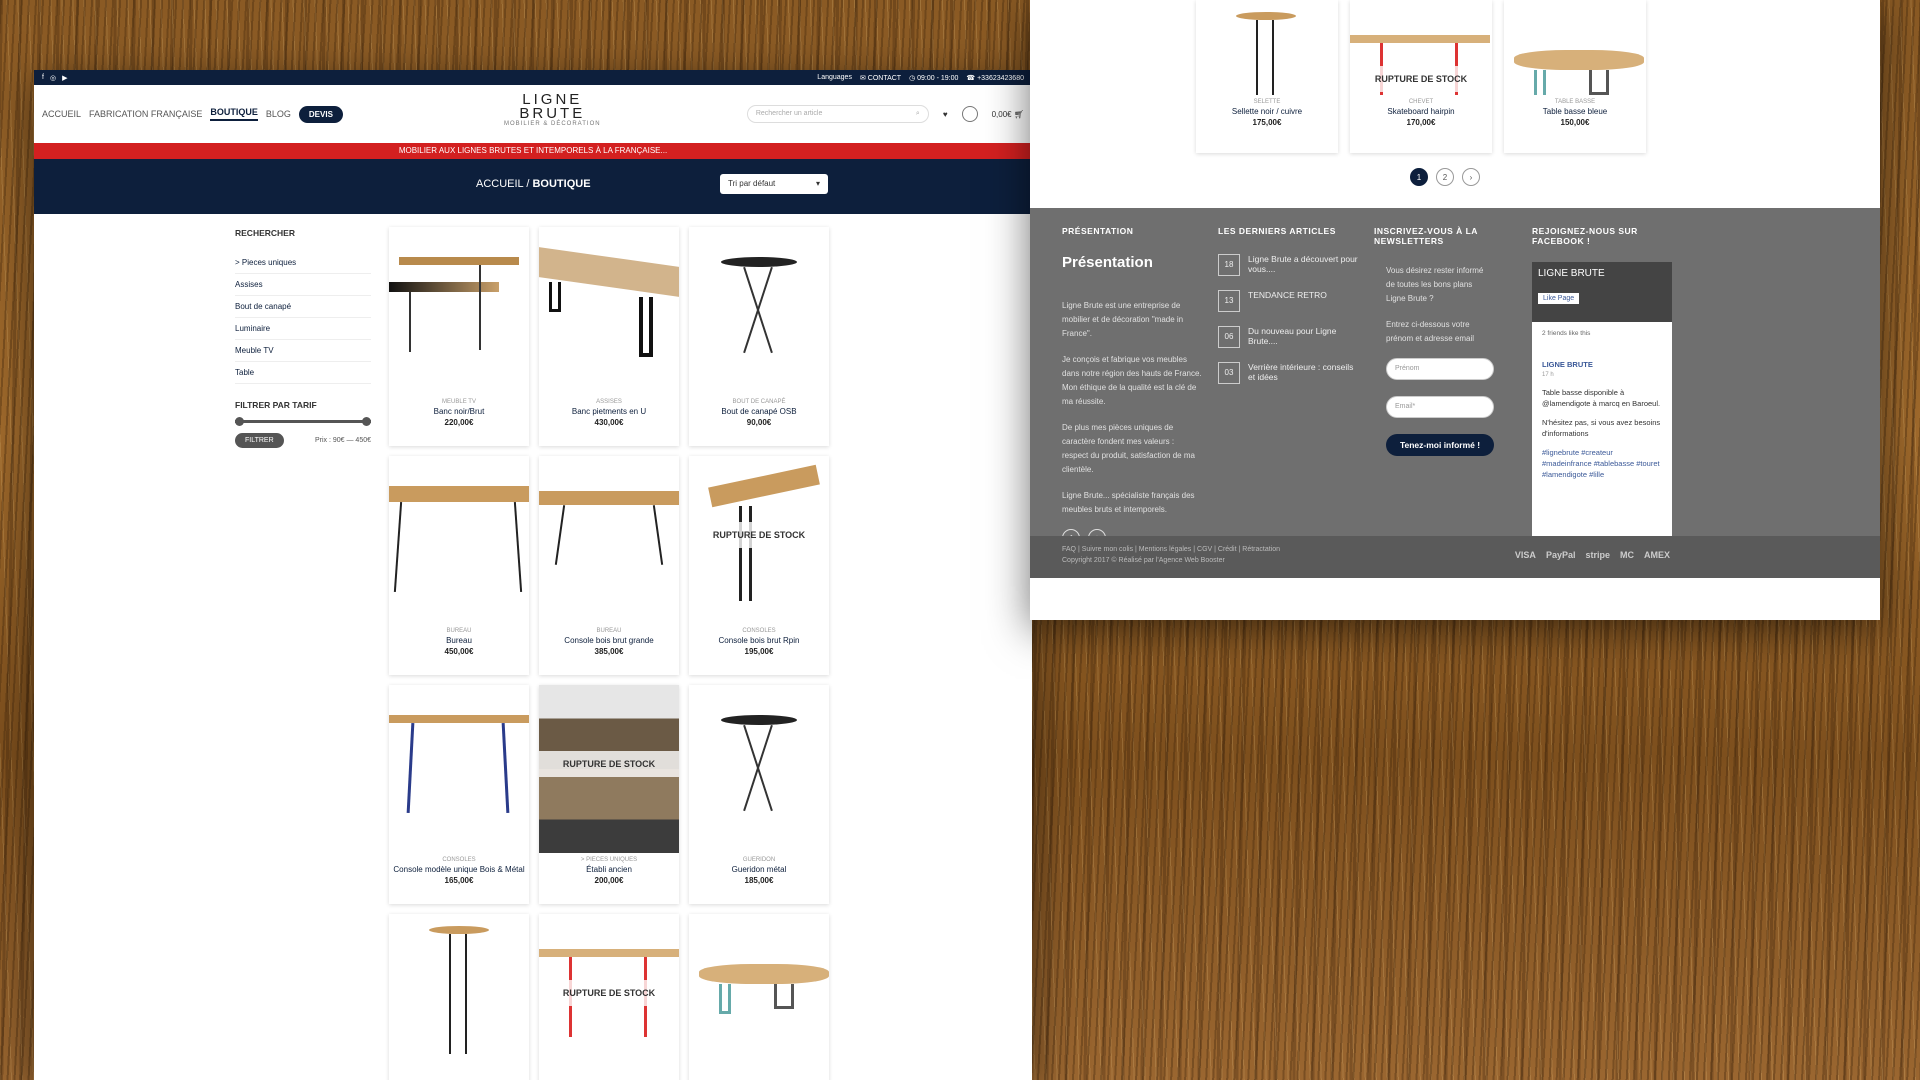 This screenshot has width=1920, height=1080. Describe the element at coordinates (1440, 445) in the screenshot. I see `subscribe-button: Tenez-moi informé !` at that location.